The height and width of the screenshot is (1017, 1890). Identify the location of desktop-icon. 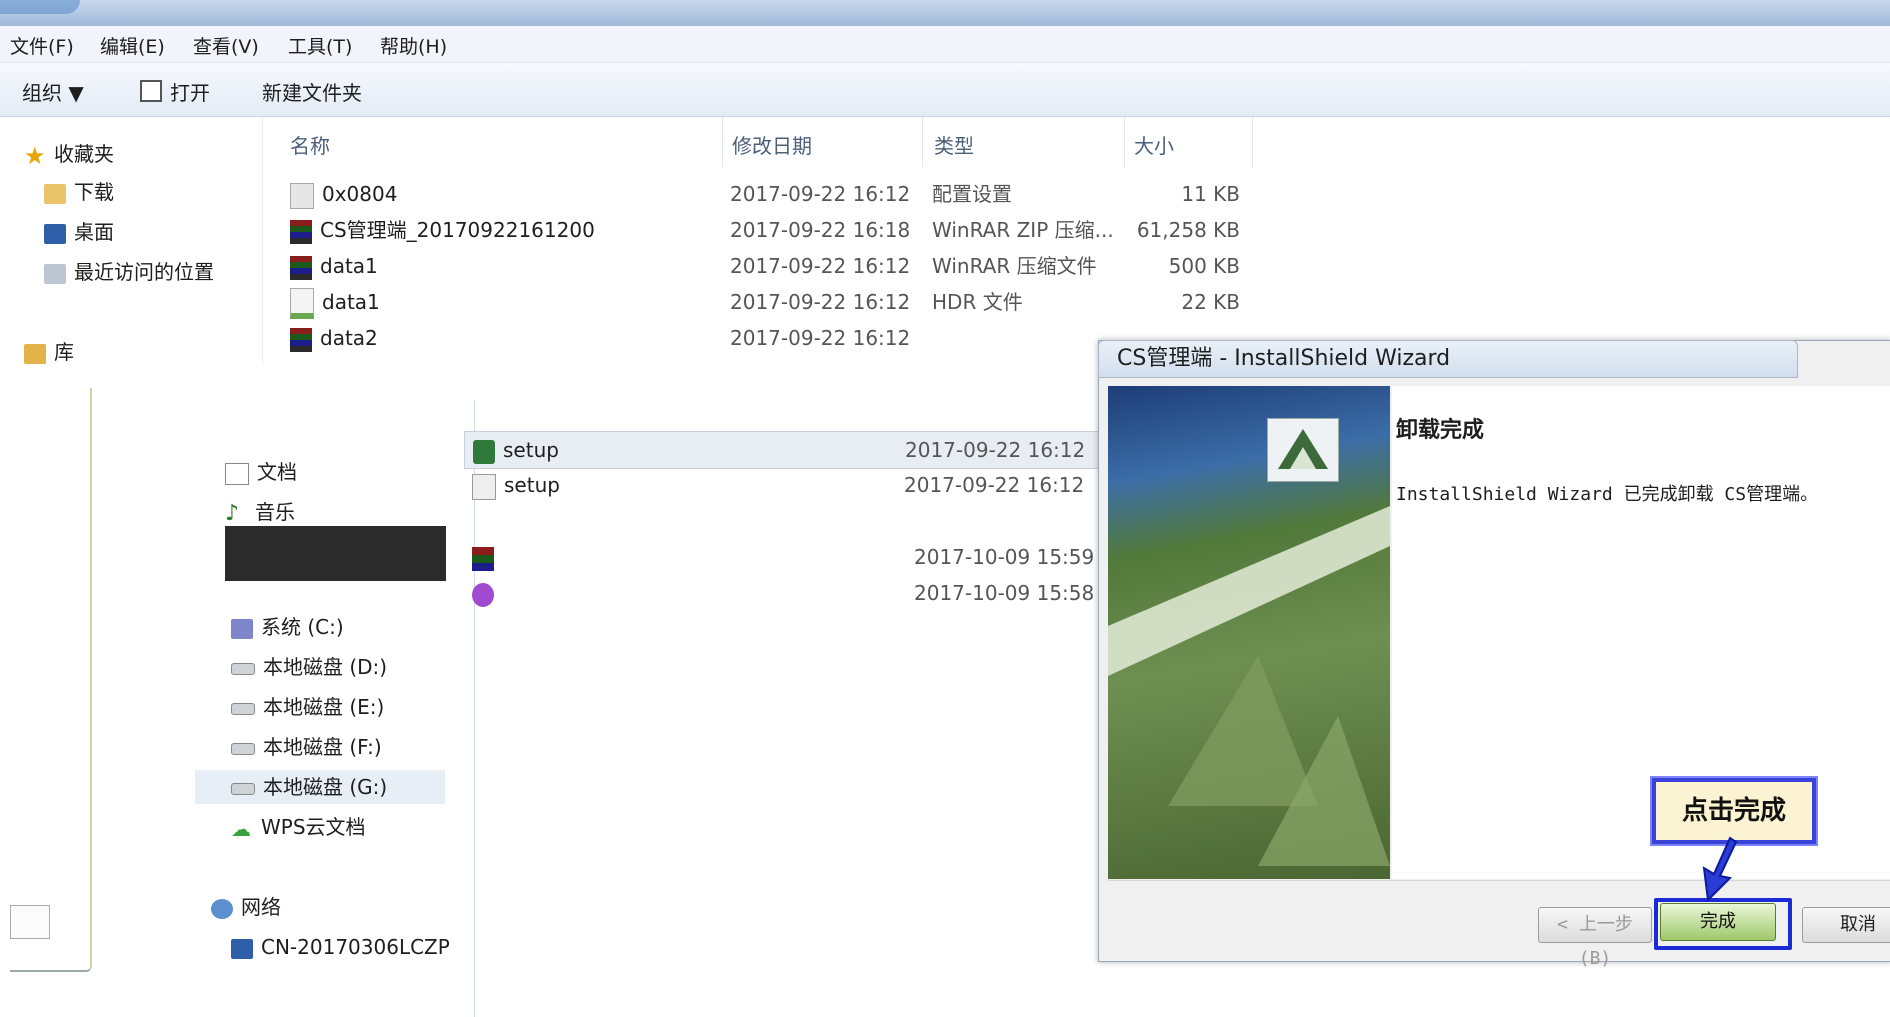
(55, 233).